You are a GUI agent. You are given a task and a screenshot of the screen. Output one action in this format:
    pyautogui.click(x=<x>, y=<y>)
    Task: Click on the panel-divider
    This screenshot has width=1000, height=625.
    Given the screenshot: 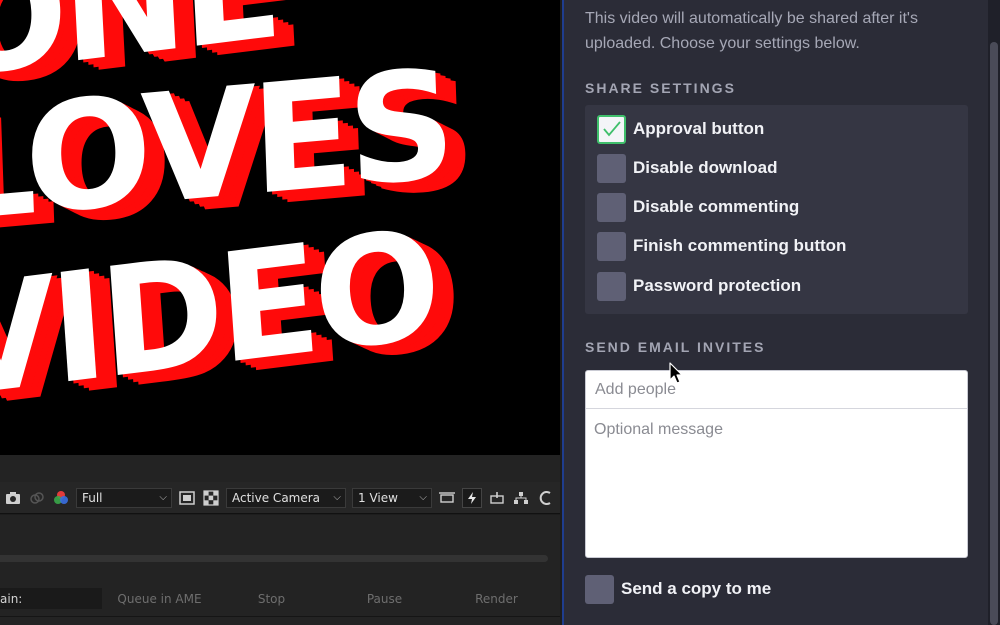 What is the action you would take?
    pyautogui.click(x=280, y=616)
    